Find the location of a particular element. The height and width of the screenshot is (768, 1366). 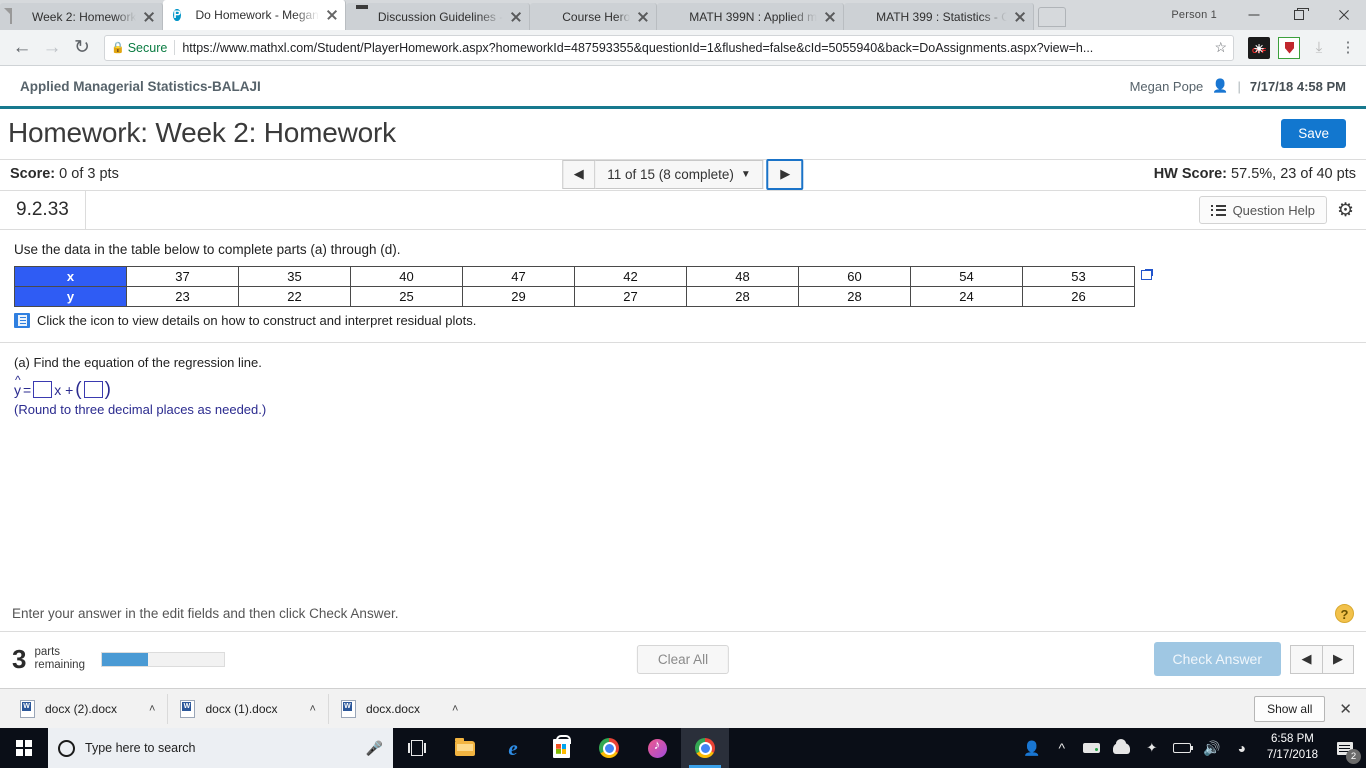

close-window-button is located at coordinates (1343, 15).